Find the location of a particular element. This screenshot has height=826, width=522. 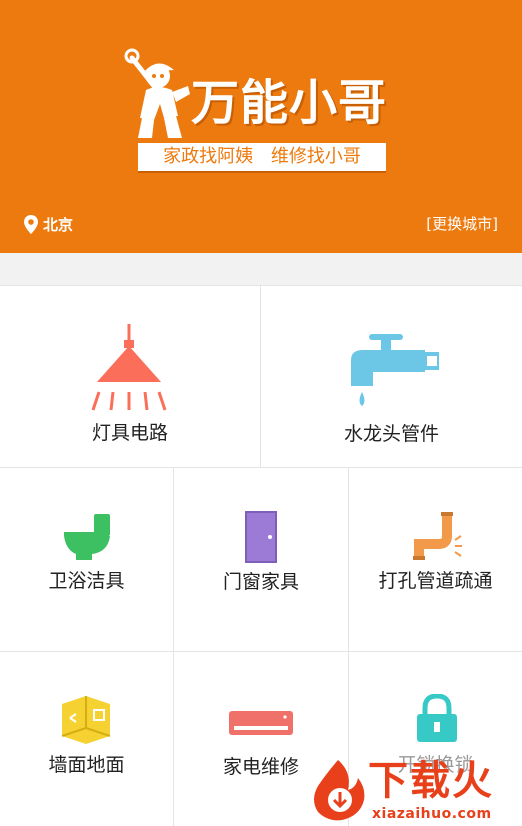

section-divider is located at coordinates (261, 269).